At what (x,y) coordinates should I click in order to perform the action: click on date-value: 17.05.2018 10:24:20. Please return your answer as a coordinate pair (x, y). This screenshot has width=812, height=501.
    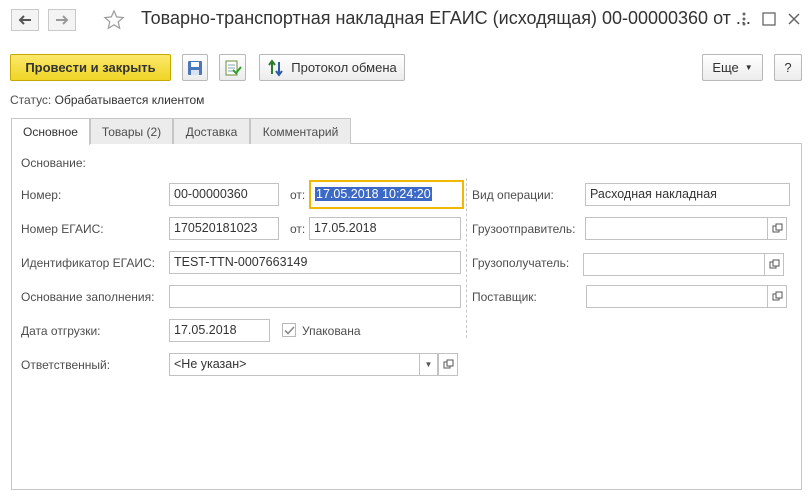
    Looking at the image, I should click on (373, 194).